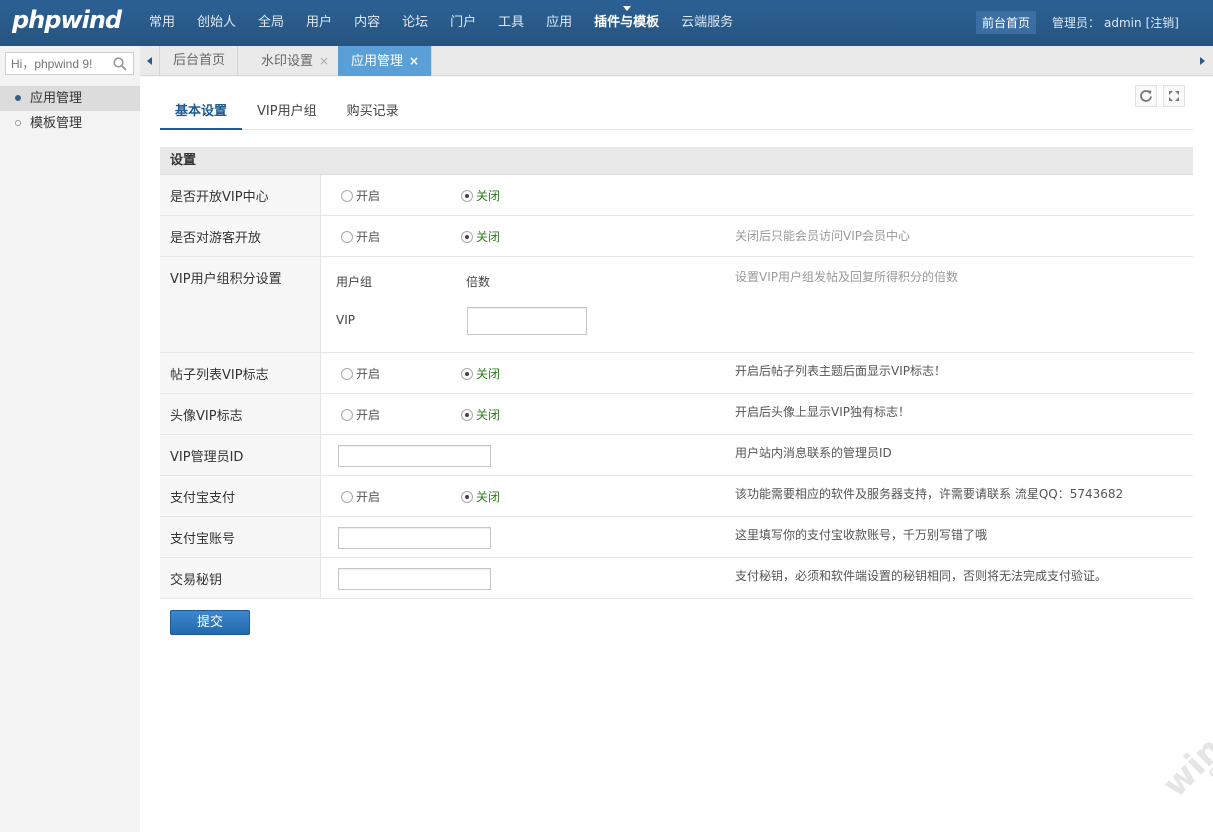  I want to click on arrow-left-icon, so click(149, 61).